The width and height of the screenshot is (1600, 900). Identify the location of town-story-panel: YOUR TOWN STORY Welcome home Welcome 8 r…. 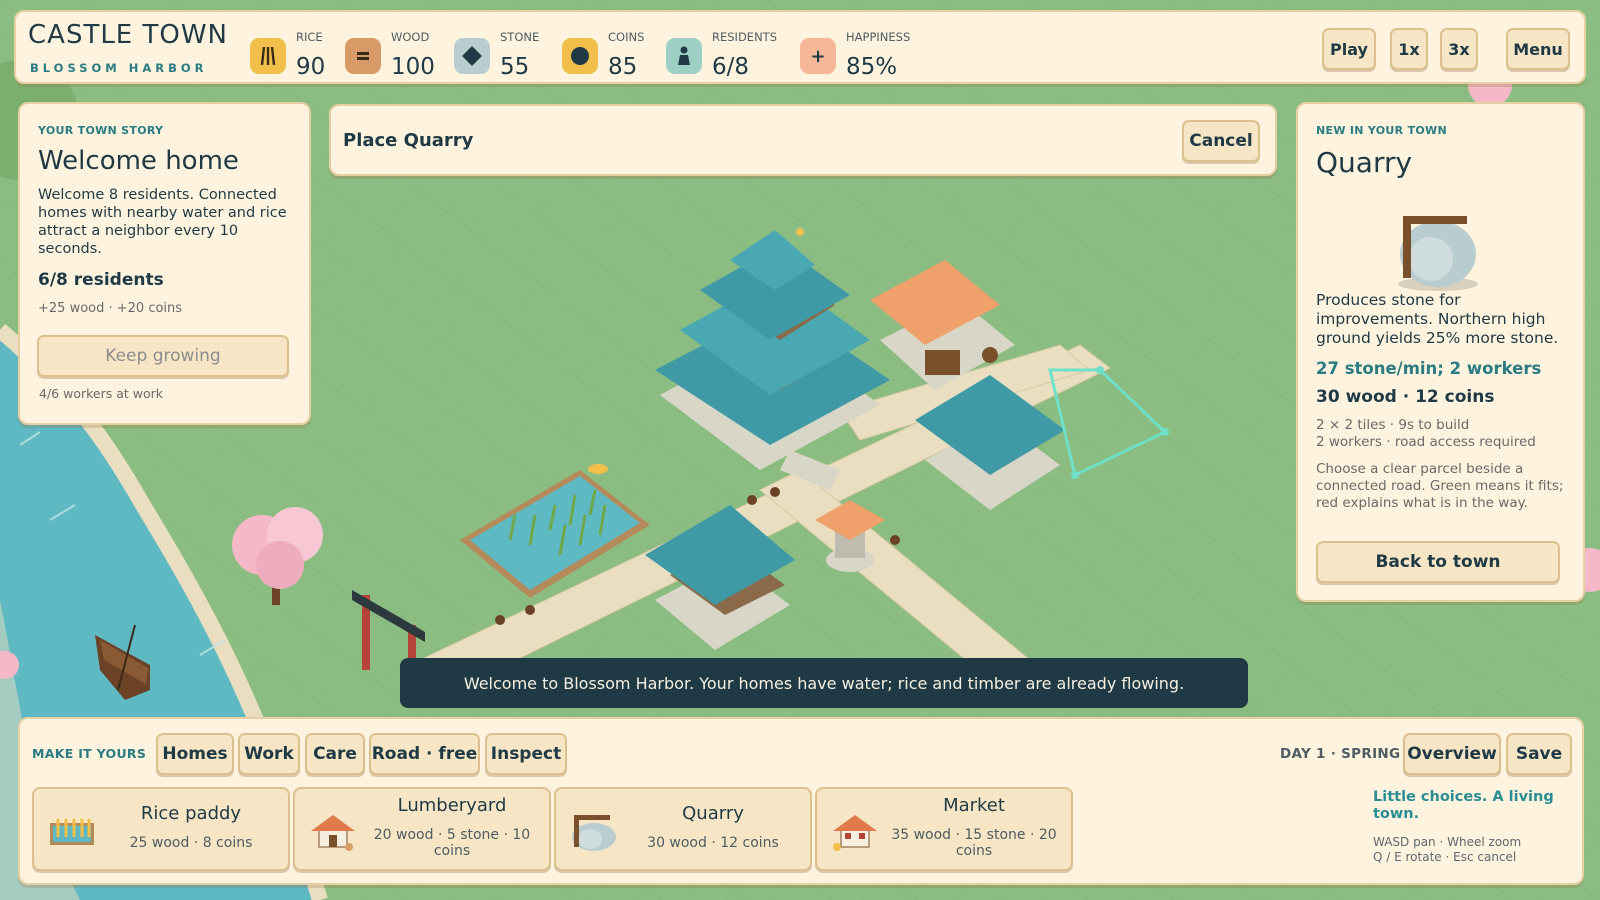
(164, 263).